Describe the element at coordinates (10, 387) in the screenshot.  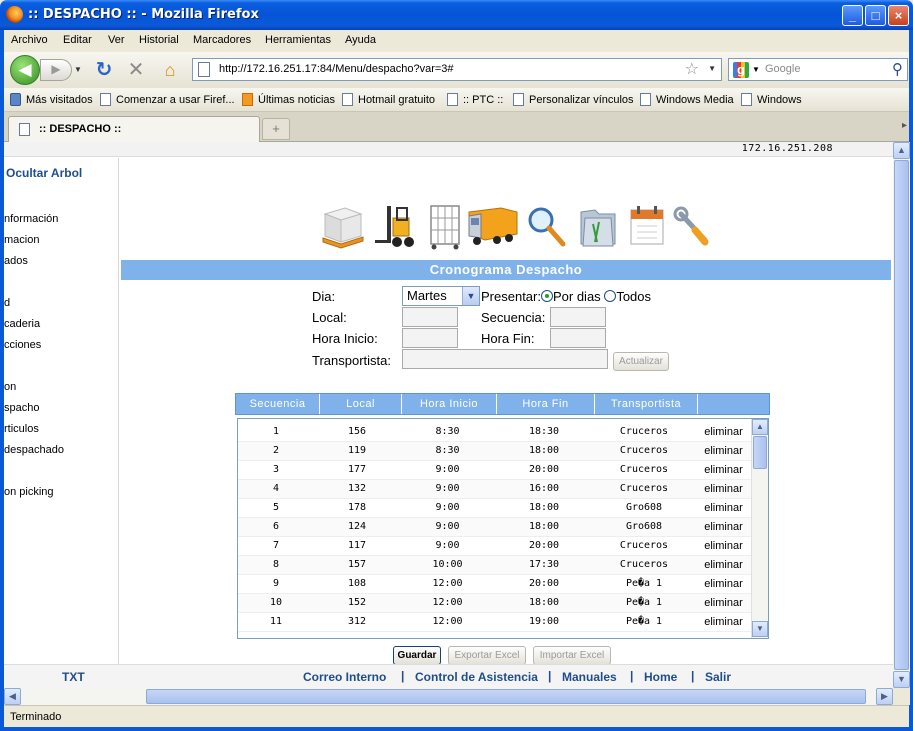
I see `sidebar-item: on` at that location.